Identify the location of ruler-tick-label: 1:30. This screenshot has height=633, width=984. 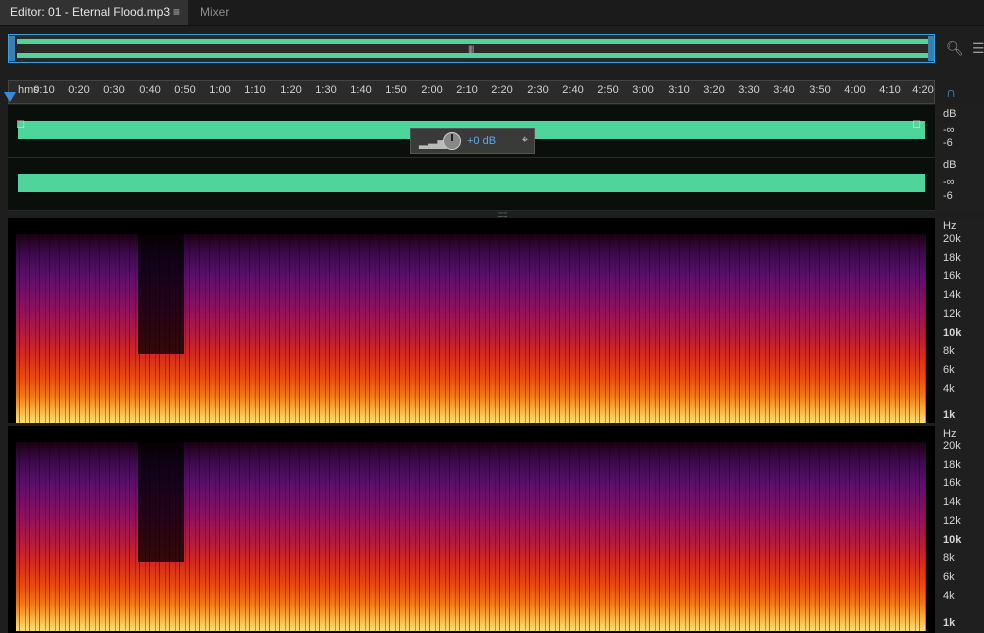
(326, 90).